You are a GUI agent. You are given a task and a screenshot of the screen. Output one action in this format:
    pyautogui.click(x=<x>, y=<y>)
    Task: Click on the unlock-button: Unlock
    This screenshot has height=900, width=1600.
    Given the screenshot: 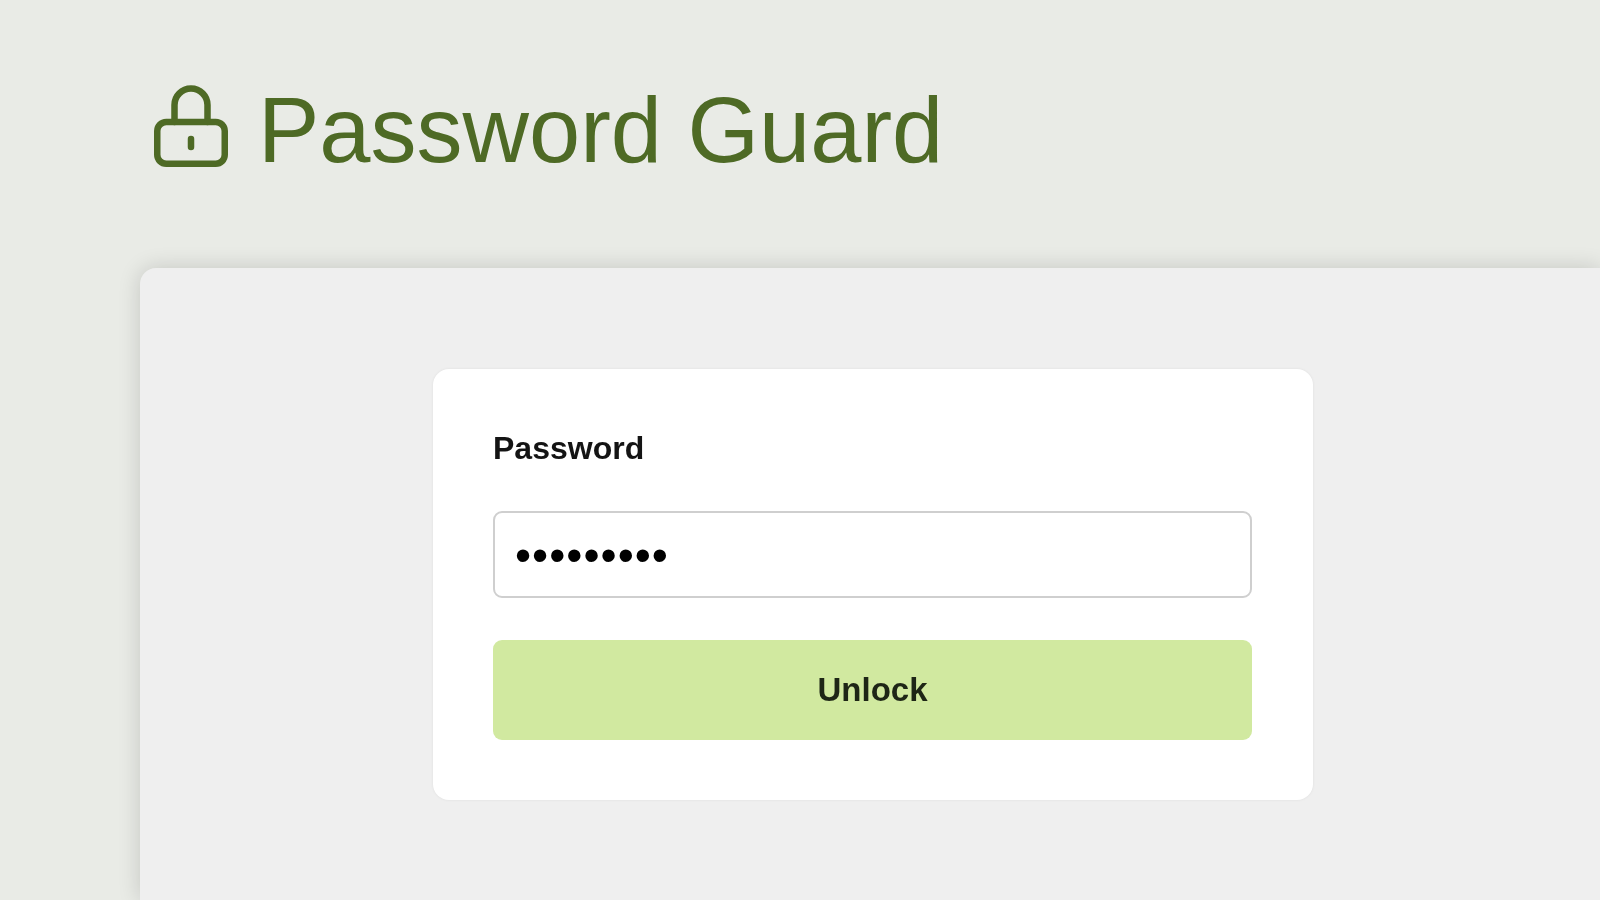 What is the action you would take?
    pyautogui.click(x=872, y=690)
    